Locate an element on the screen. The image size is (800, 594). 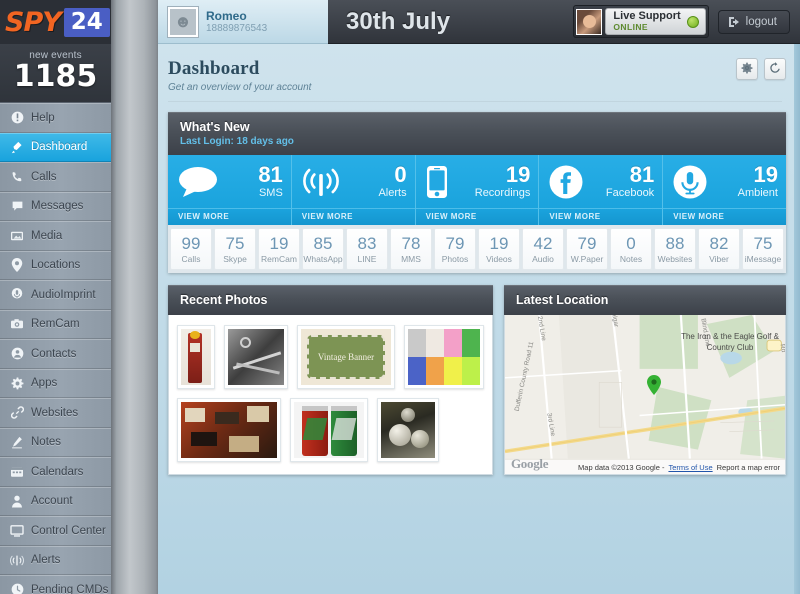
user-box: ☻ Romeo 18889876543 is located at coordinates (243, 22).